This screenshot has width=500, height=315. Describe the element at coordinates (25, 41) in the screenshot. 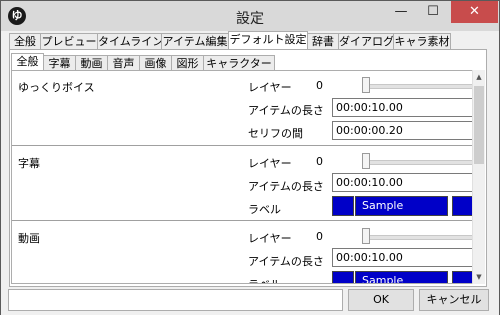

I see `tab-general: 全般` at that location.